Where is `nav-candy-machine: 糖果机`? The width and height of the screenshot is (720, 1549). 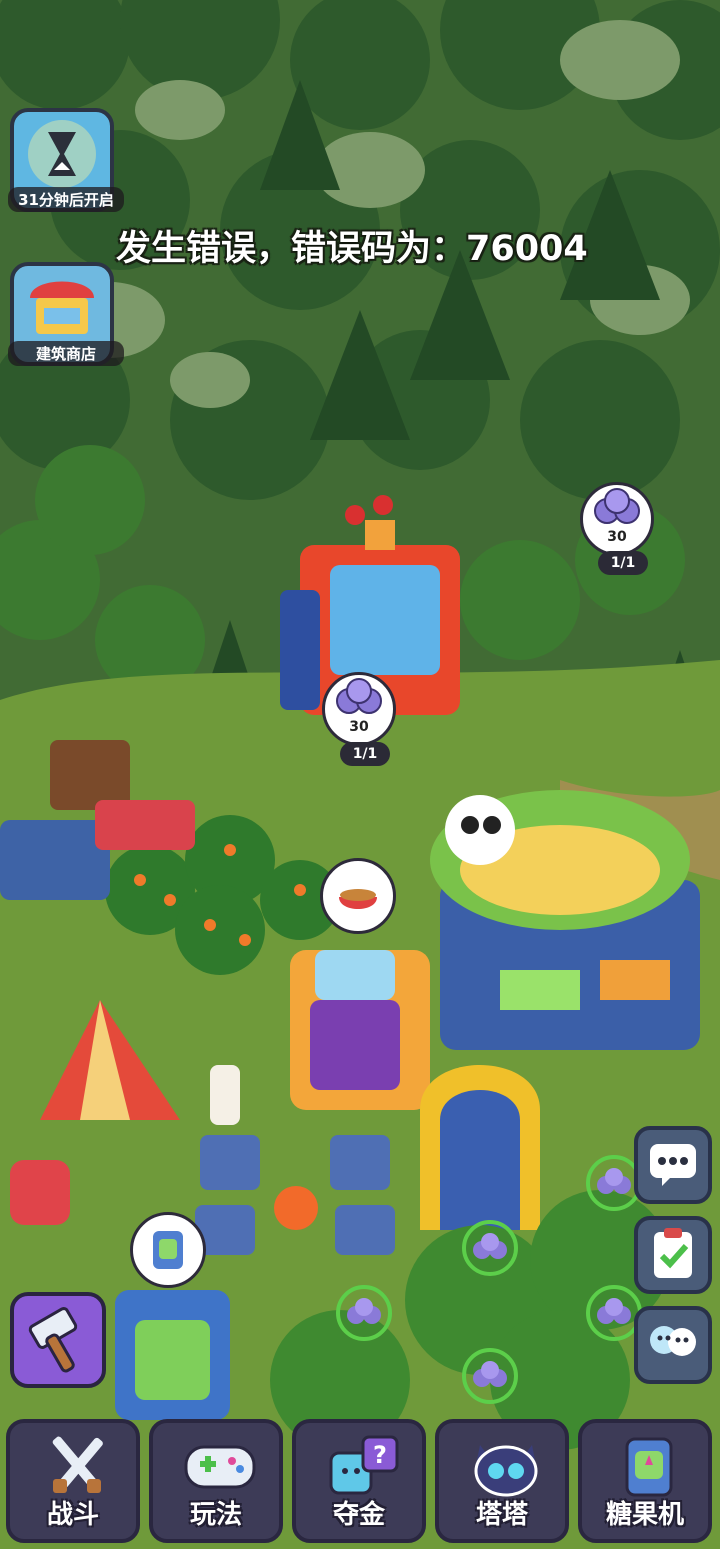
nav-candy-machine: 糖果机 is located at coordinates (645, 1481).